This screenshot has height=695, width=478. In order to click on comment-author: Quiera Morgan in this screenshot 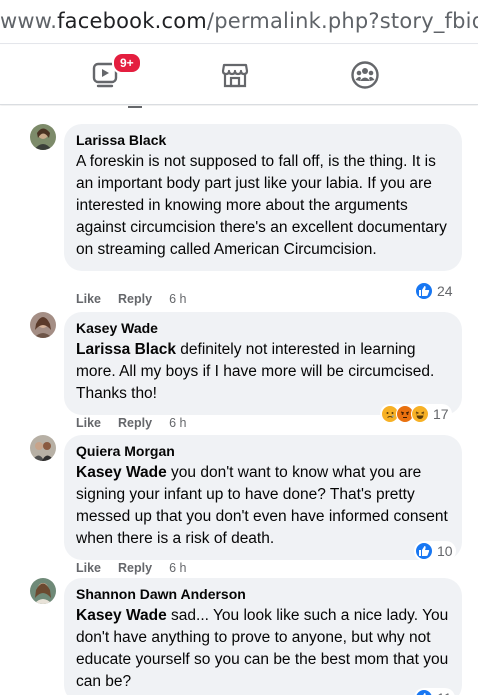, I will do `click(263, 451)`.